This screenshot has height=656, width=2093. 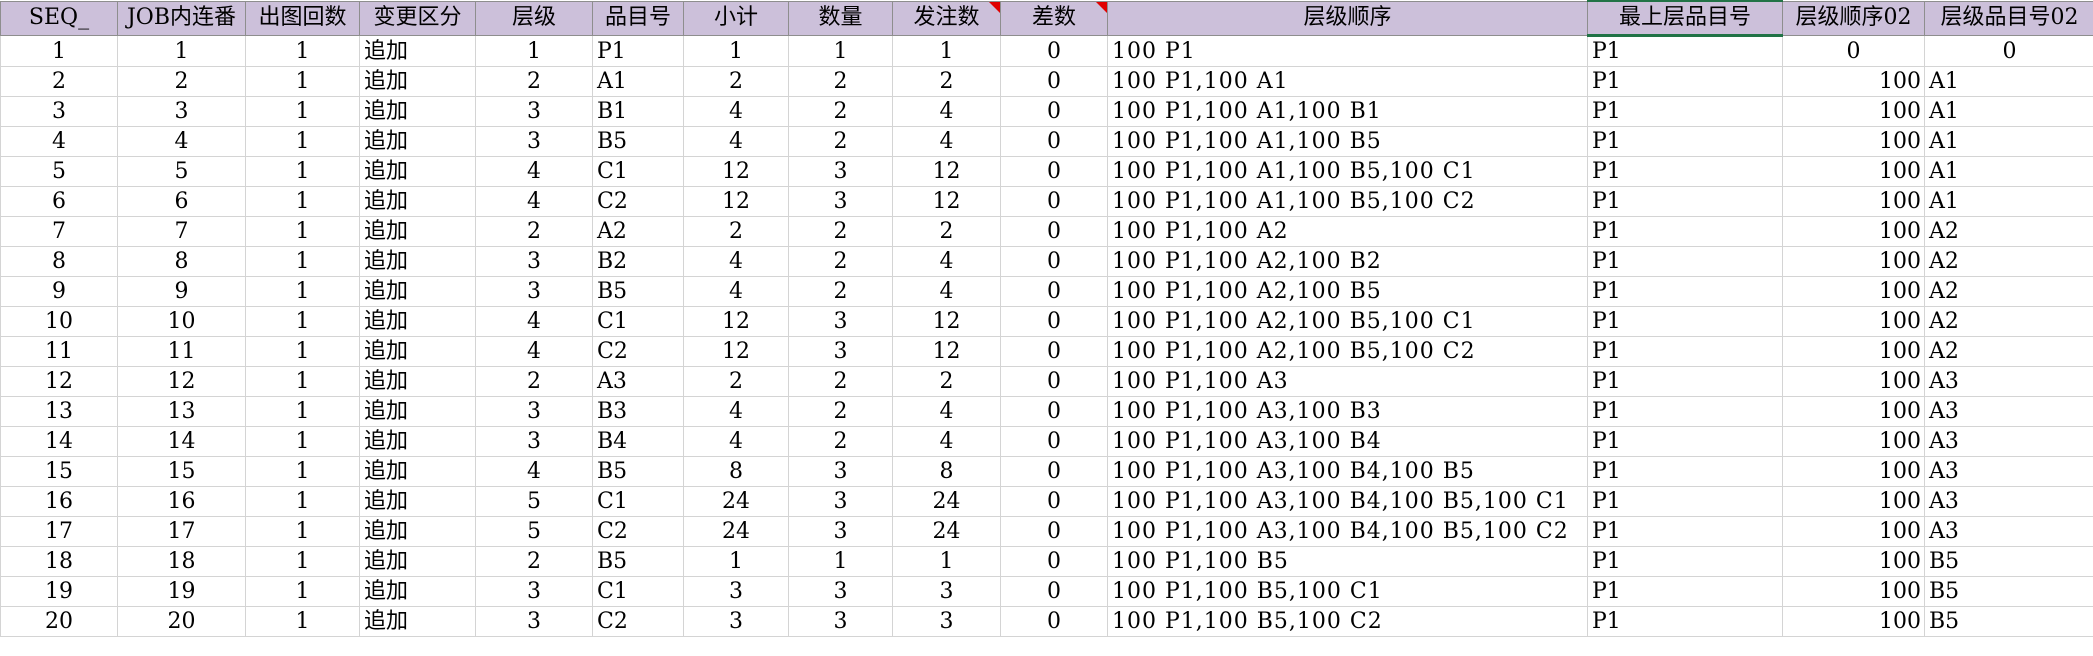 I want to click on cell-item-number: A2, so click(x=638, y=231).